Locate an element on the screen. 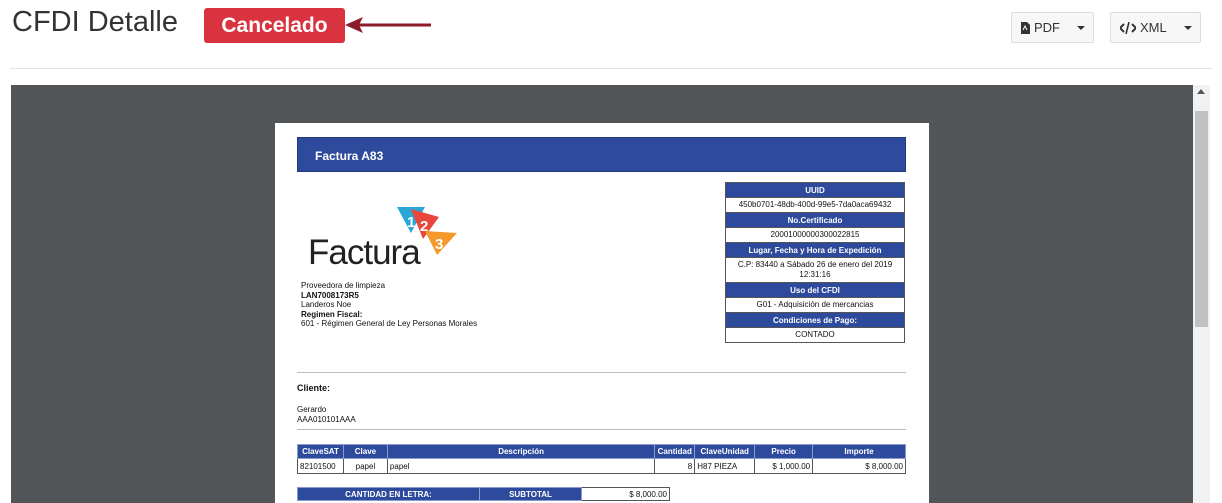 This screenshot has width=1222, height=503. invoice-header: Factura A83 is located at coordinates (601, 154).